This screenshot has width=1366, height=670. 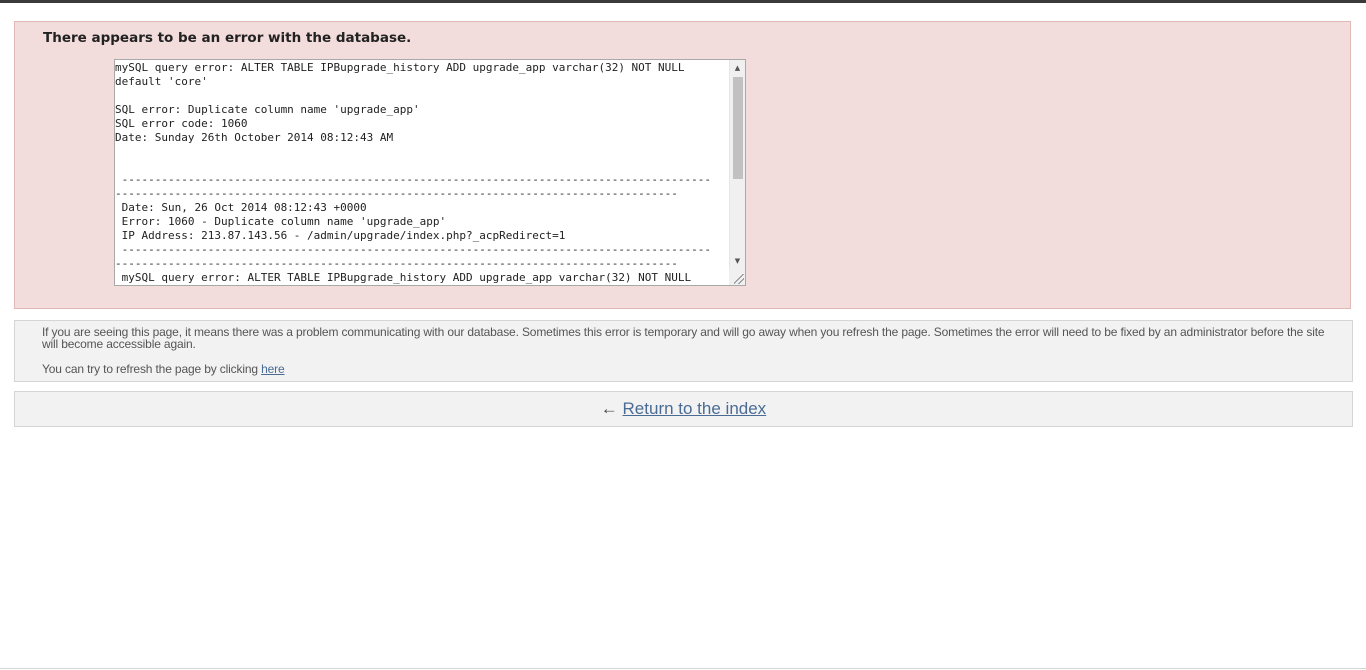 I want to click on return-nav: ← Return to the index, so click(x=683, y=409).